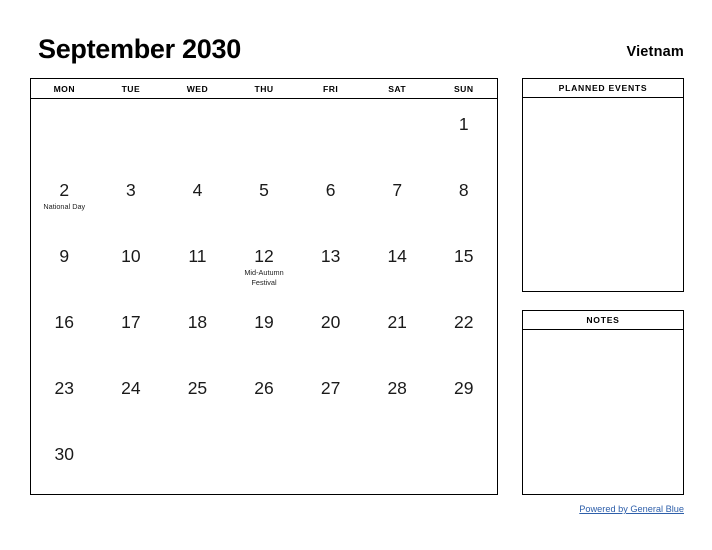 This screenshot has width=712, height=550. What do you see at coordinates (131, 256) in the screenshot?
I see `day-number: 10` at bounding box center [131, 256].